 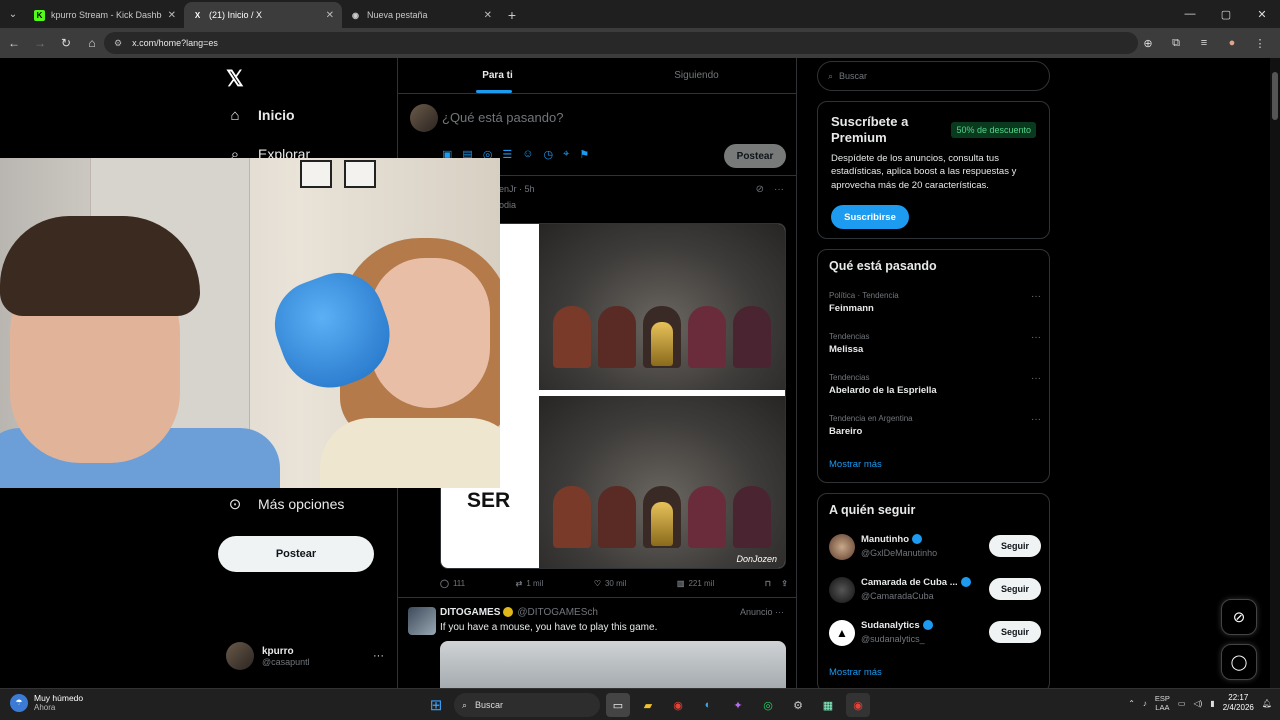 What do you see at coordinates (935, 547) in the screenshot?
I see `follow-suggestion: Manutinho @GxlDeManutinho Seguir` at bounding box center [935, 547].